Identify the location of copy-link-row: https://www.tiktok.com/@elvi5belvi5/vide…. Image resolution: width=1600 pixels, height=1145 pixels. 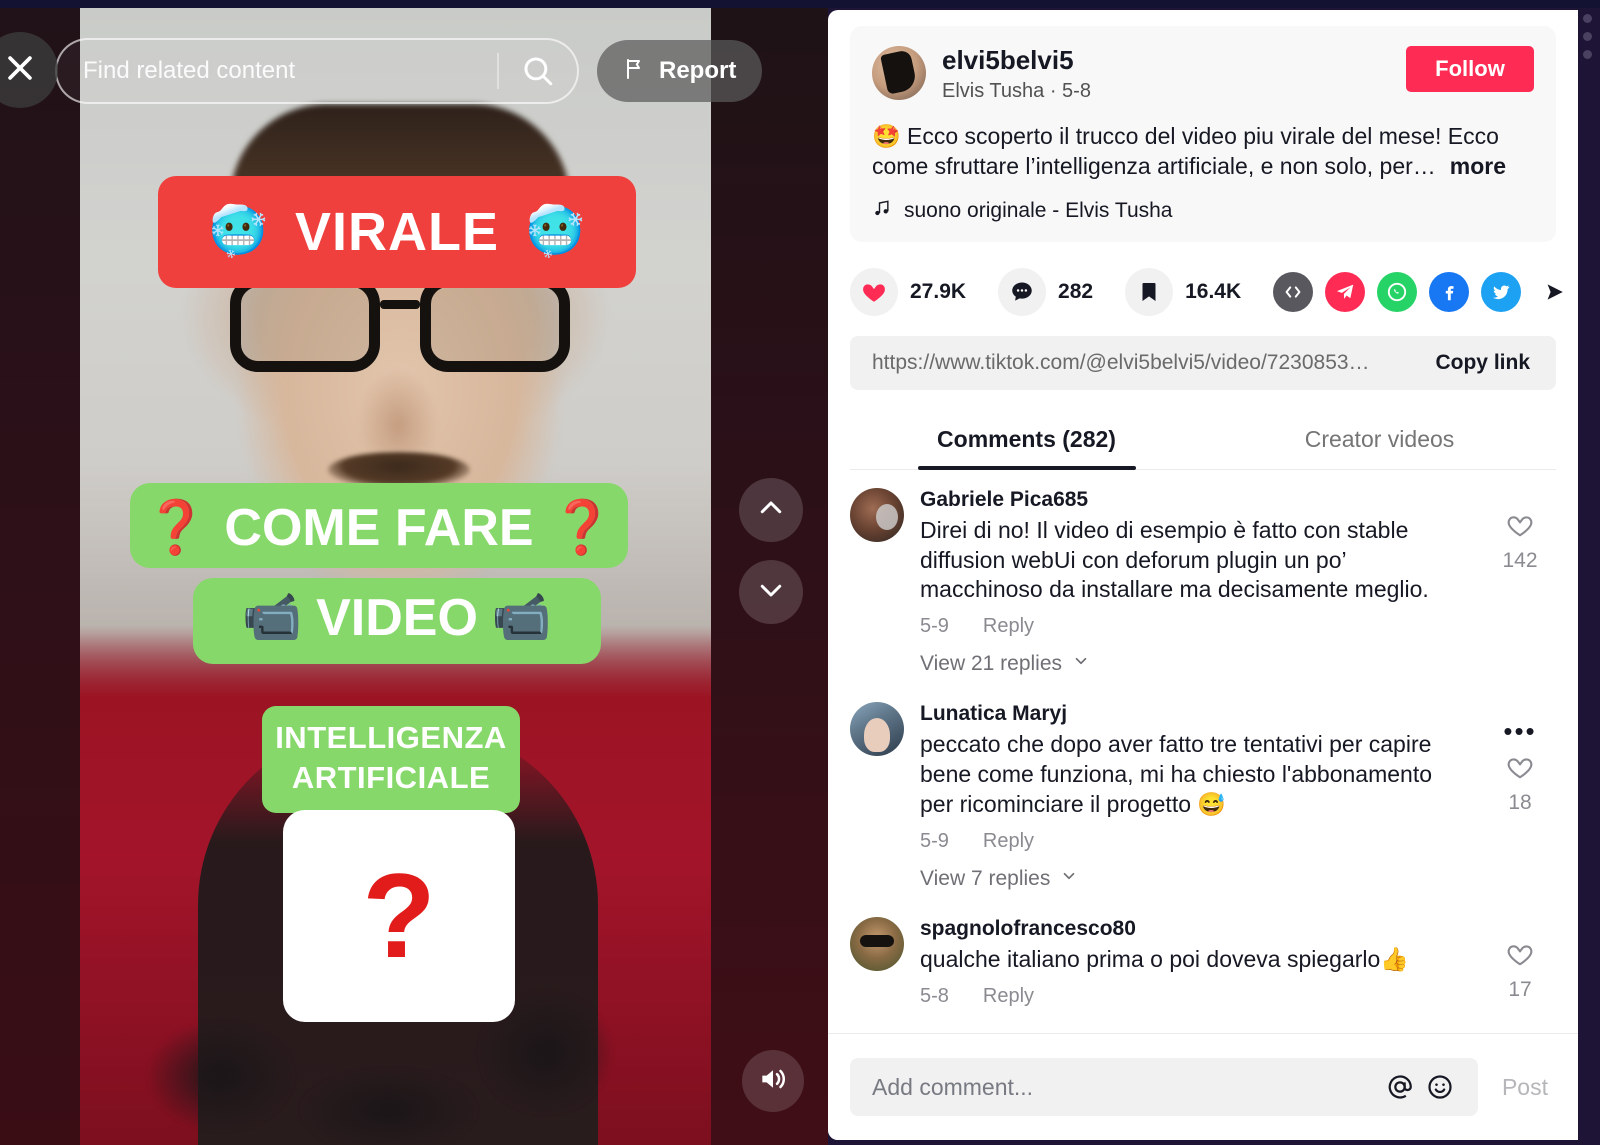
(1203, 362).